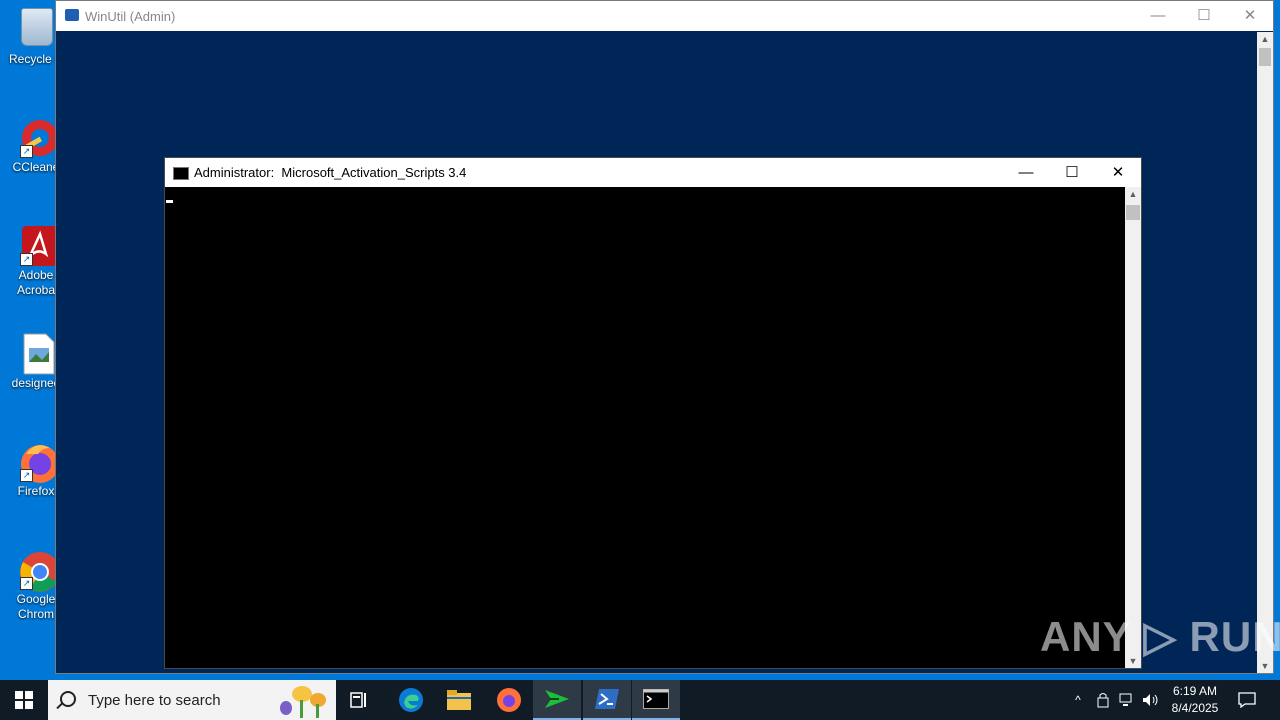 This screenshot has width=1280, height=720. I want to click on start-button, so click(24, 700).